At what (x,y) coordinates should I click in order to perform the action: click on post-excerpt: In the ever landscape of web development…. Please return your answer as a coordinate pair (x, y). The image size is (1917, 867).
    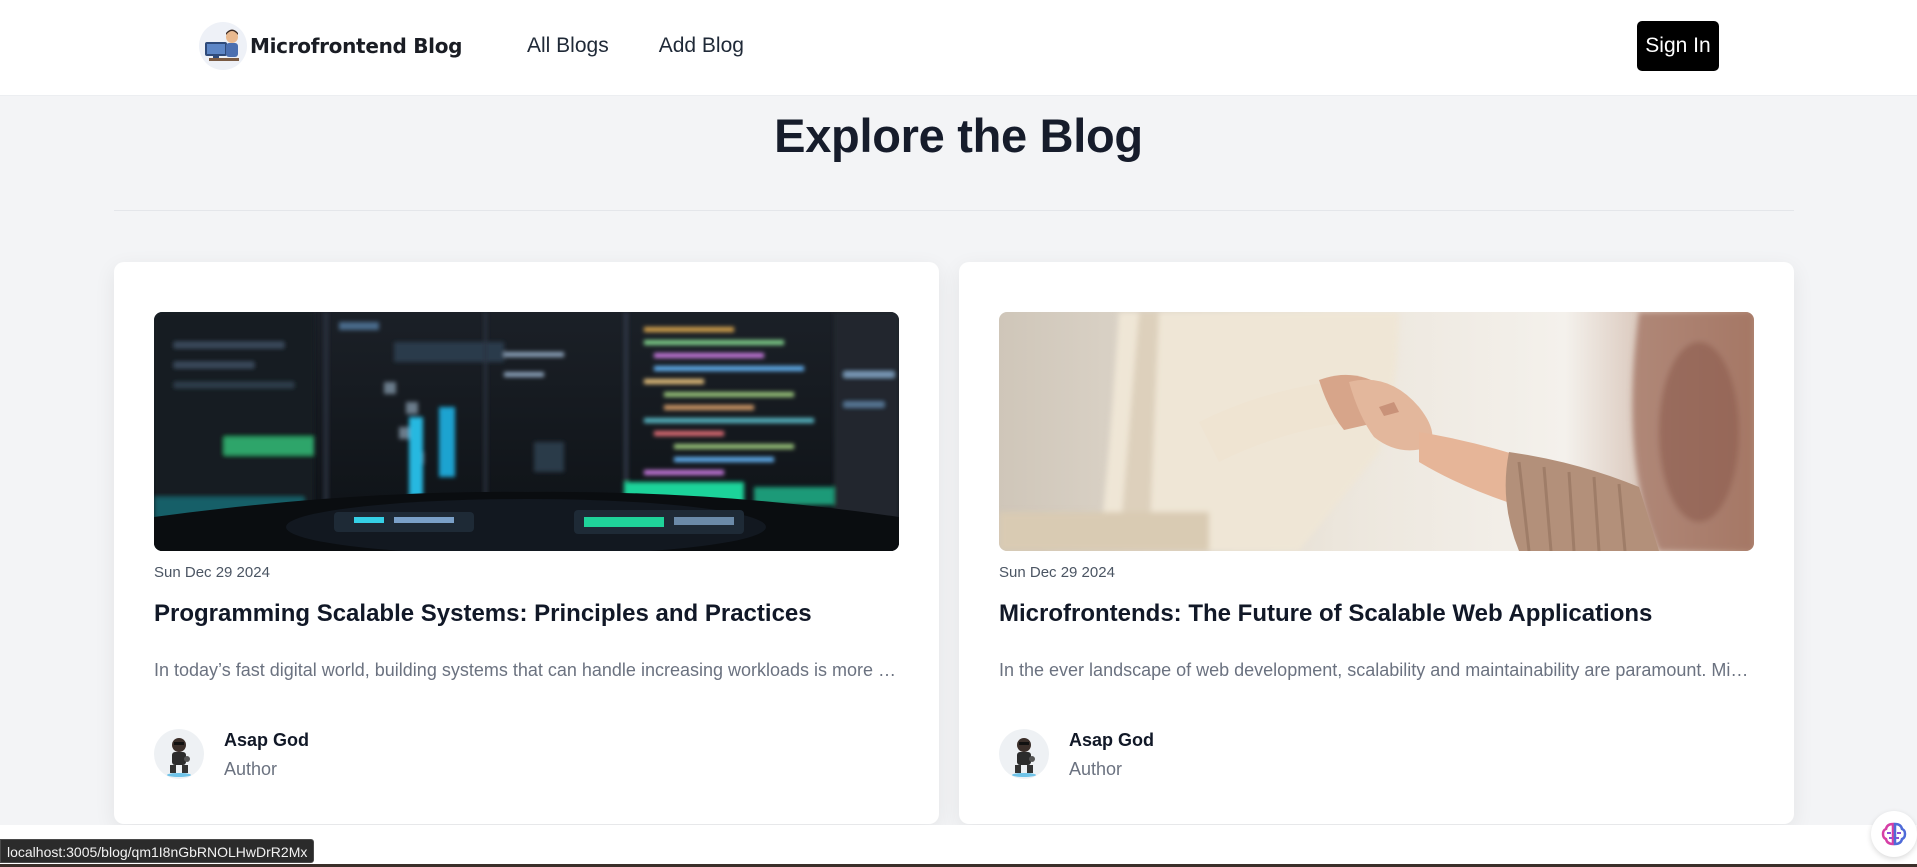
    Looking at the image, I should click on (1377, 670).